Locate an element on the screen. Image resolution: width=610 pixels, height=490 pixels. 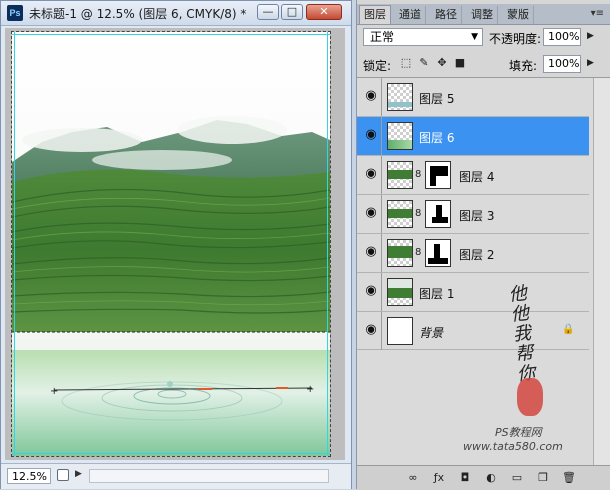
minimize-button: — is located at coordinates (268, 12).